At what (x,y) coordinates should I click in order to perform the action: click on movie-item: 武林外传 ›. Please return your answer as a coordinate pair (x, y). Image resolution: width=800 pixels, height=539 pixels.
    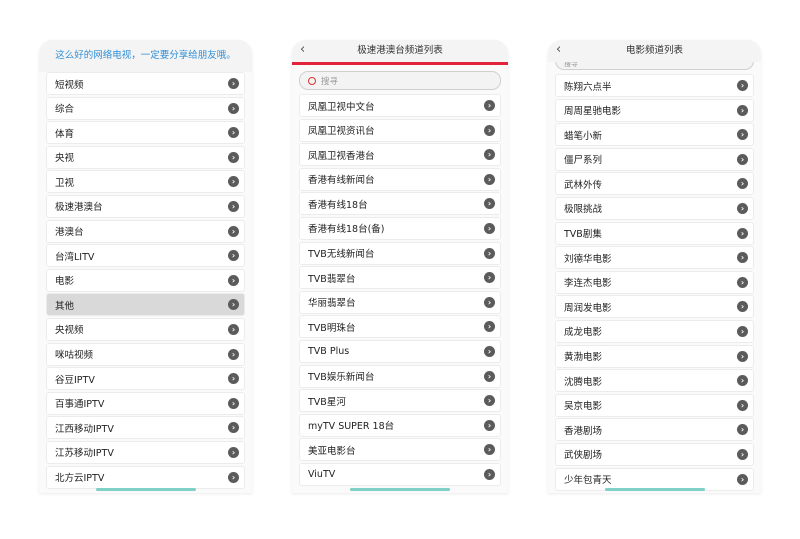
    Looking at the image, I should click on (654, 184).